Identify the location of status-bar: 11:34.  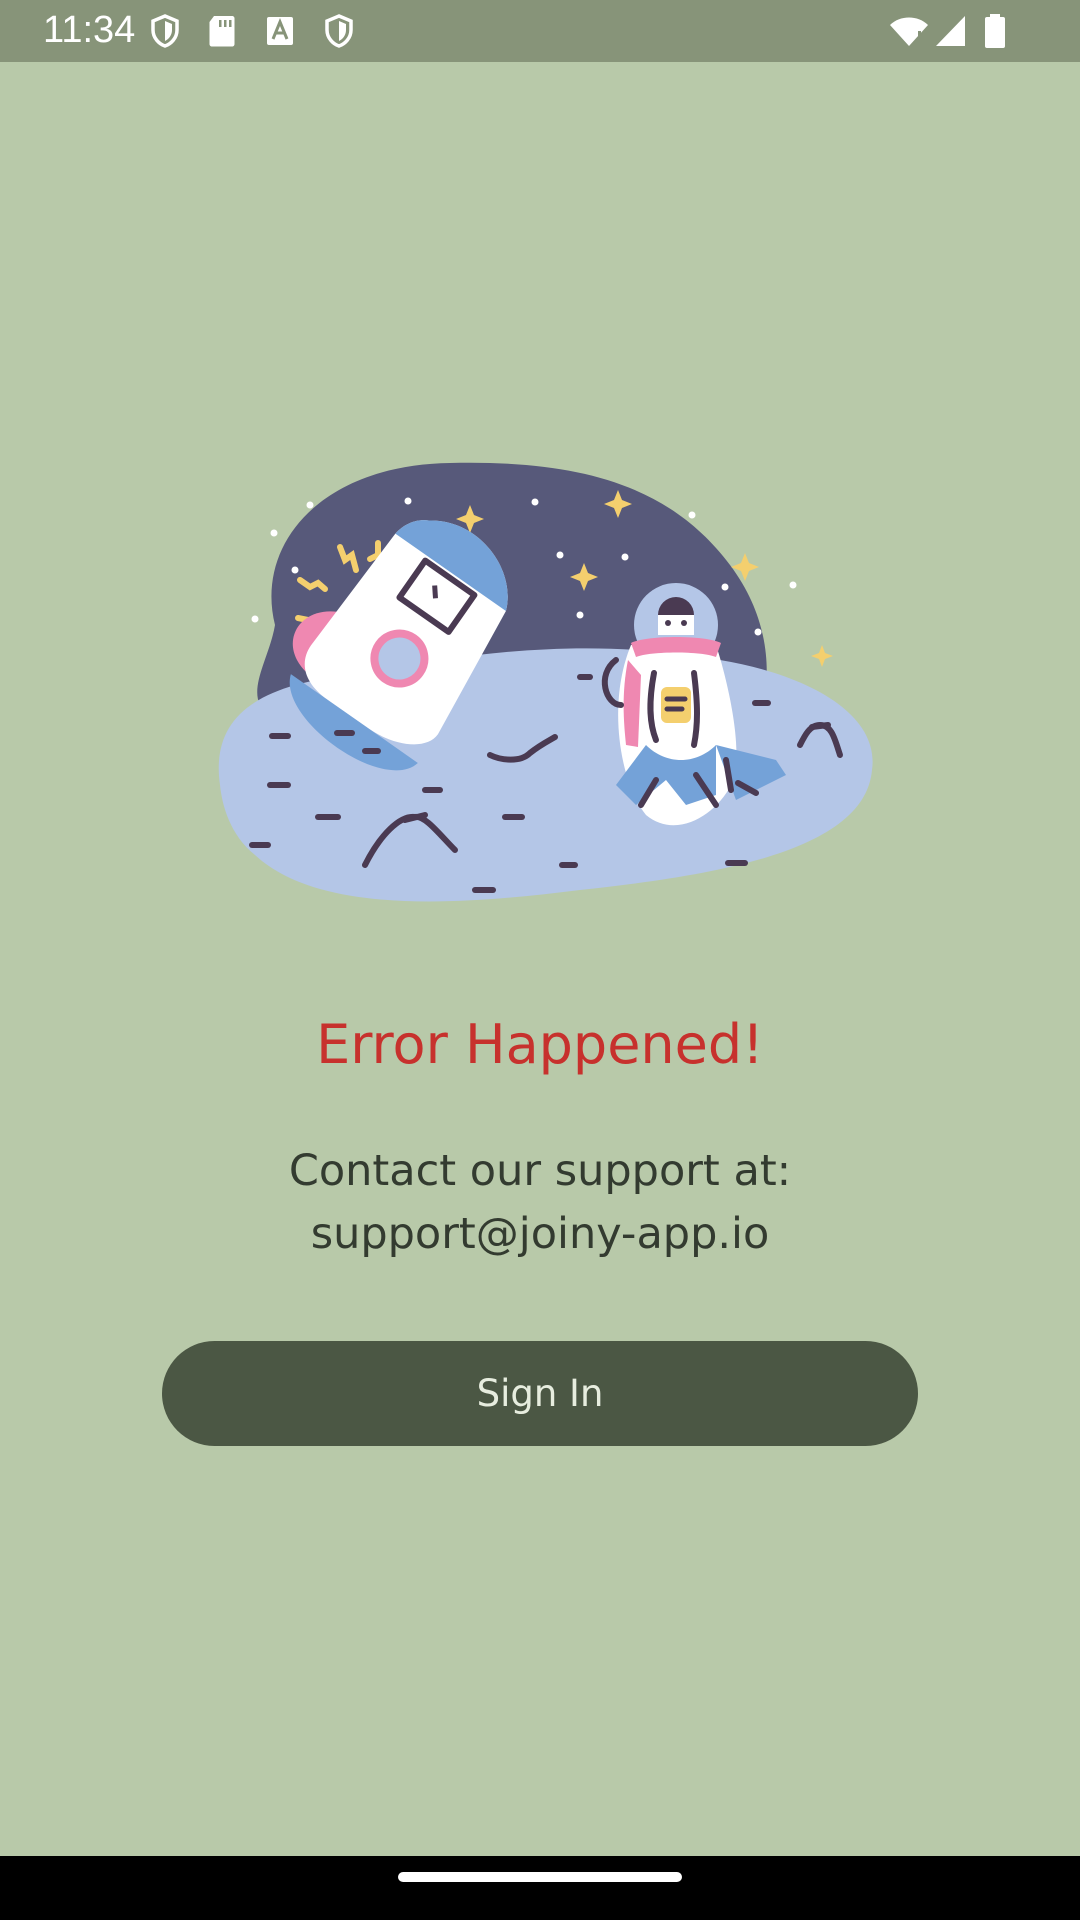
(540, 31).